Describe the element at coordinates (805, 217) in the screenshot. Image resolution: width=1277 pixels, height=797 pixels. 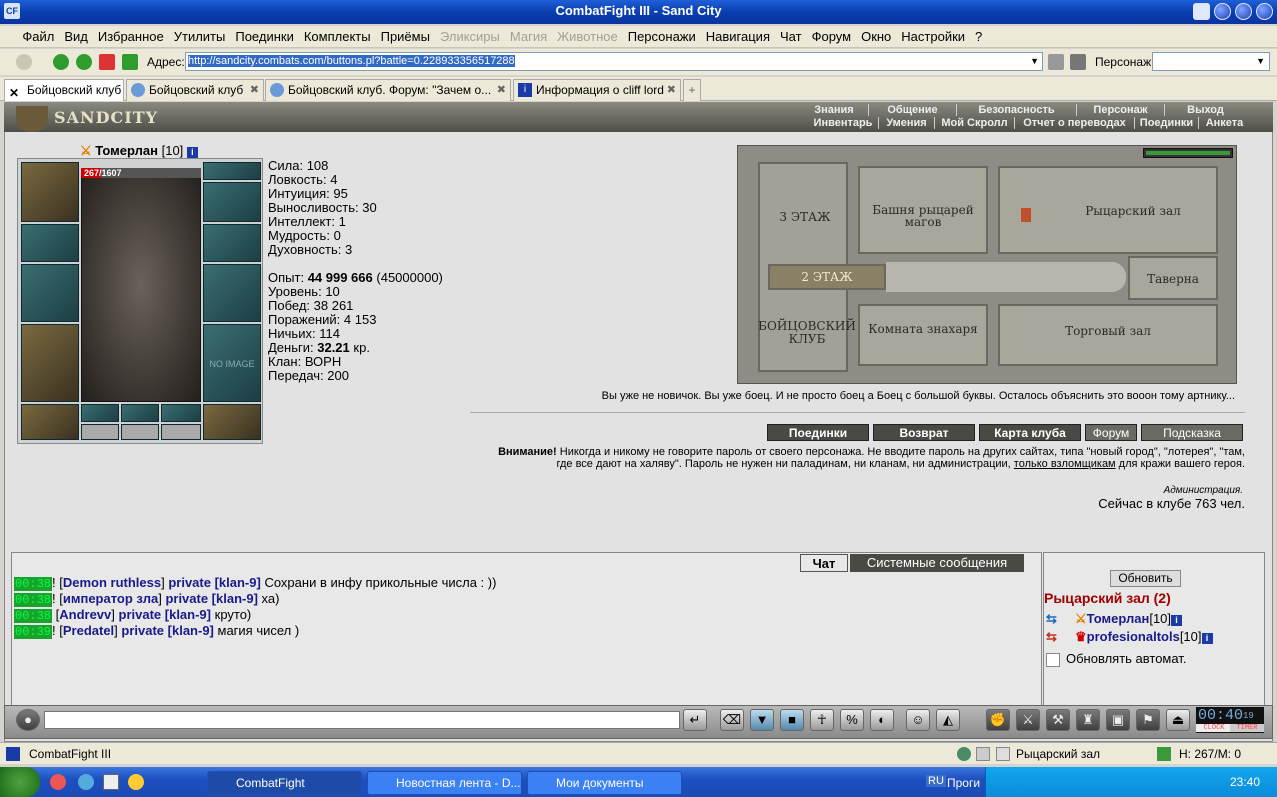
I see `map-floor3: 3 ЭТАЖ` at that location.